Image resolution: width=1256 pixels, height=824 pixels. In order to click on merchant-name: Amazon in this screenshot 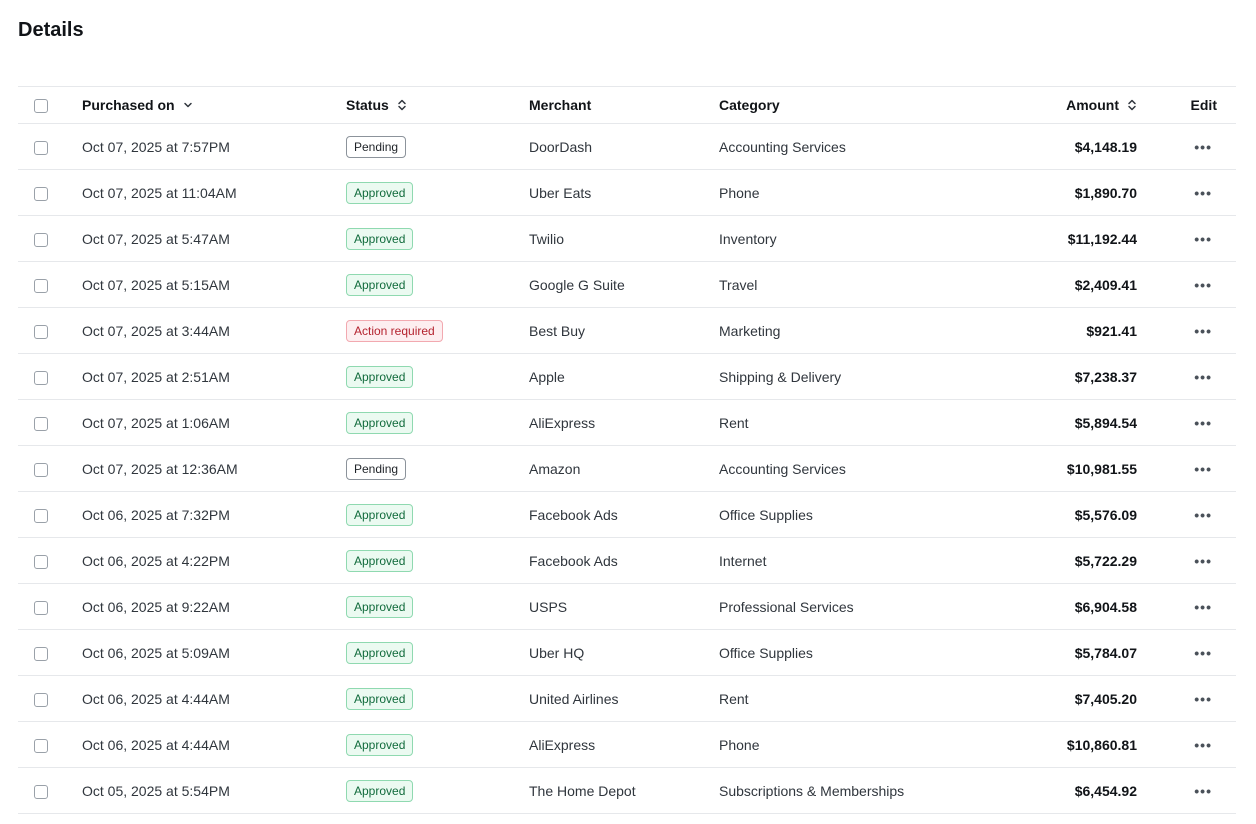, I will do `click(555, 468)`.